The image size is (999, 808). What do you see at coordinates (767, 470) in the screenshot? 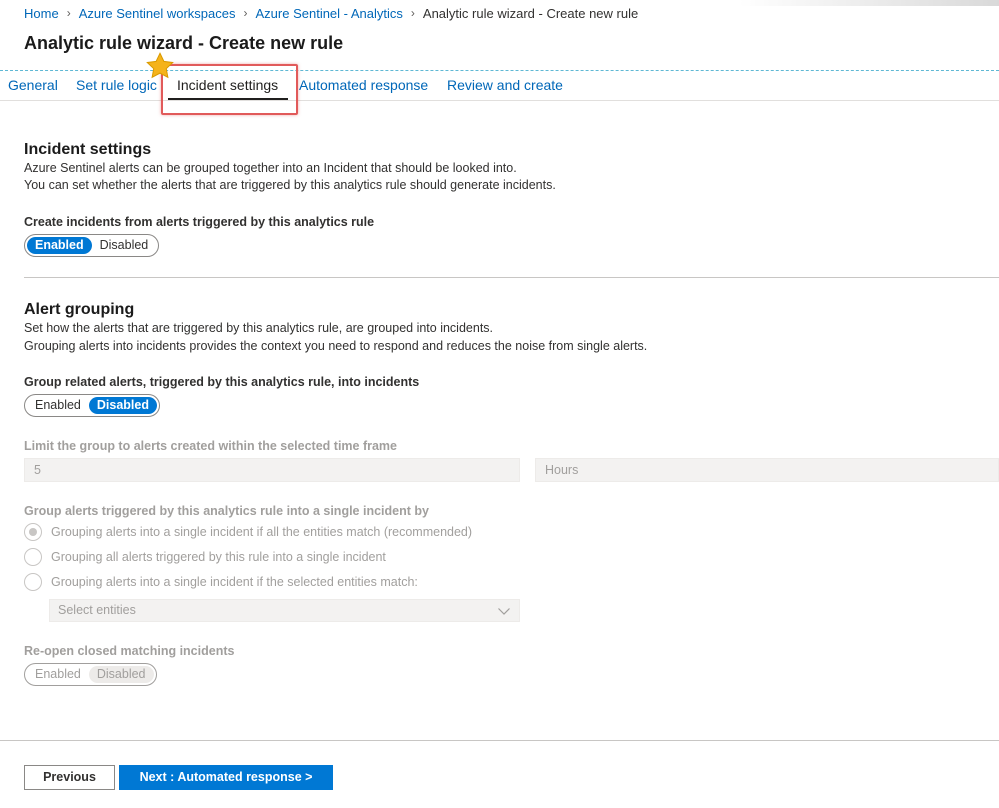
I see `limit-timeframe-unit-select: Hours` at bounding box center [767, 470].